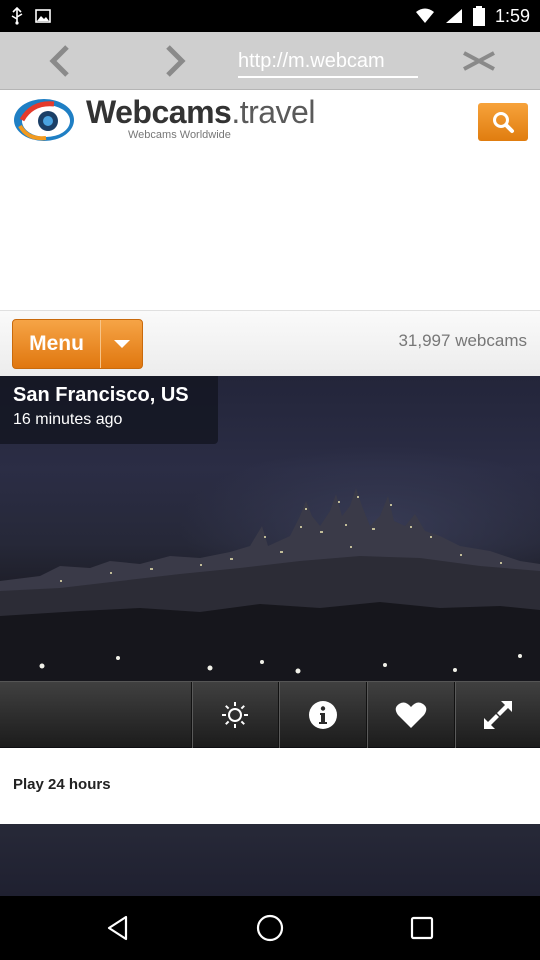 This screenshot has width=540, height=960. I want to click on wifi-icon, so click(424, 15).